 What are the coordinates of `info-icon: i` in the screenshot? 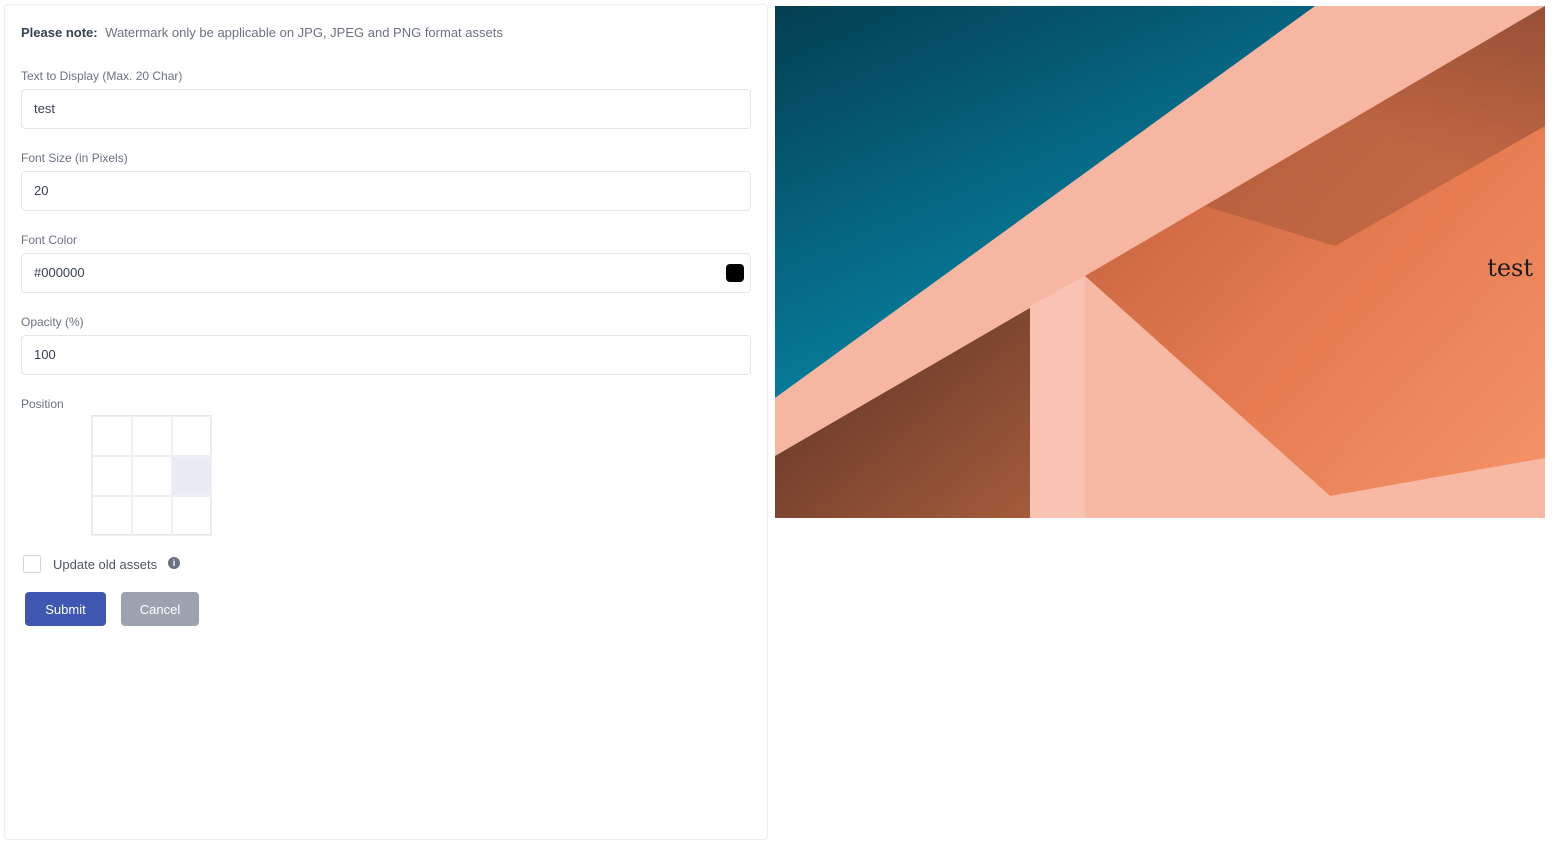 It's located at (174, 563).